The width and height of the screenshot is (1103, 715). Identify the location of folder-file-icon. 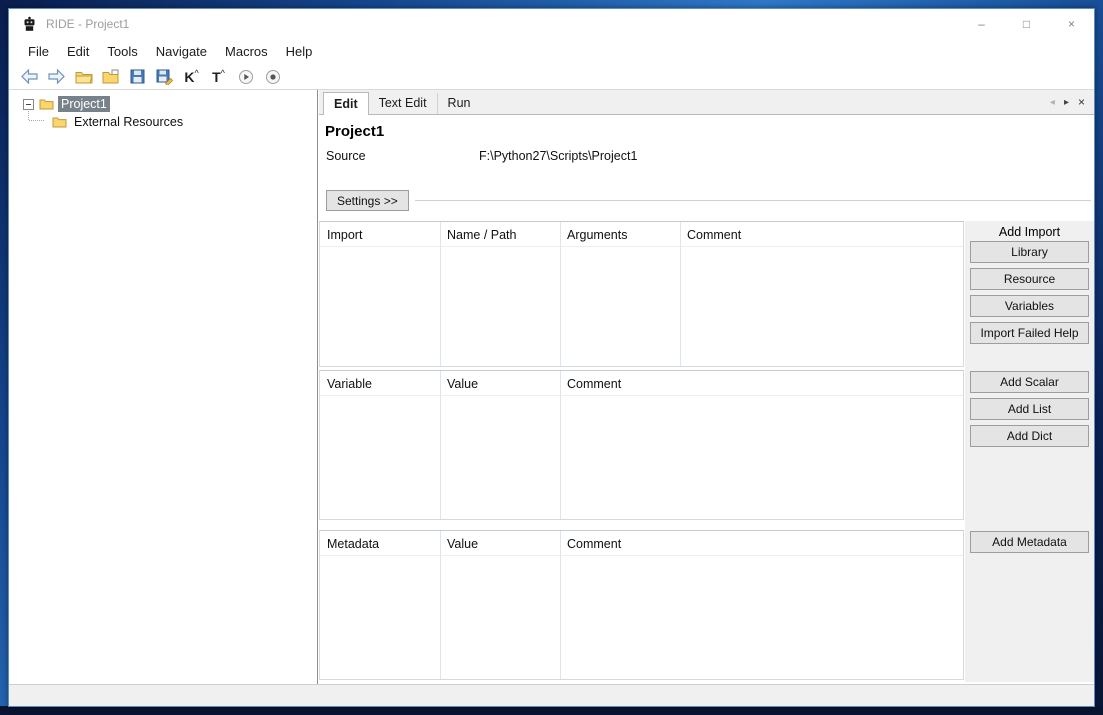
(110, 76).